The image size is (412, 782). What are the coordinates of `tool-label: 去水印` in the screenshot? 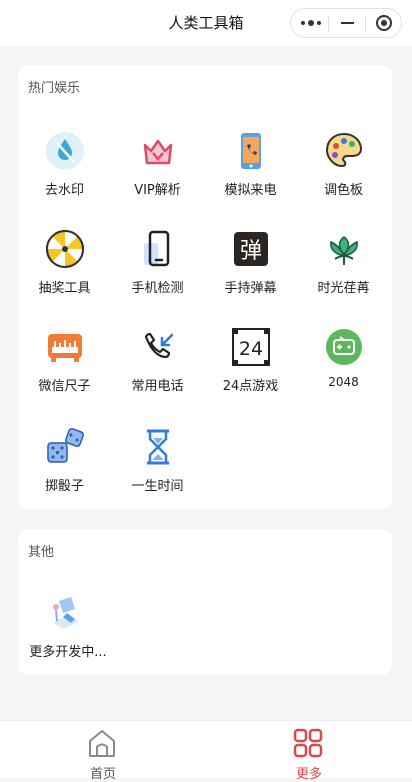 It's located at (64, 190).